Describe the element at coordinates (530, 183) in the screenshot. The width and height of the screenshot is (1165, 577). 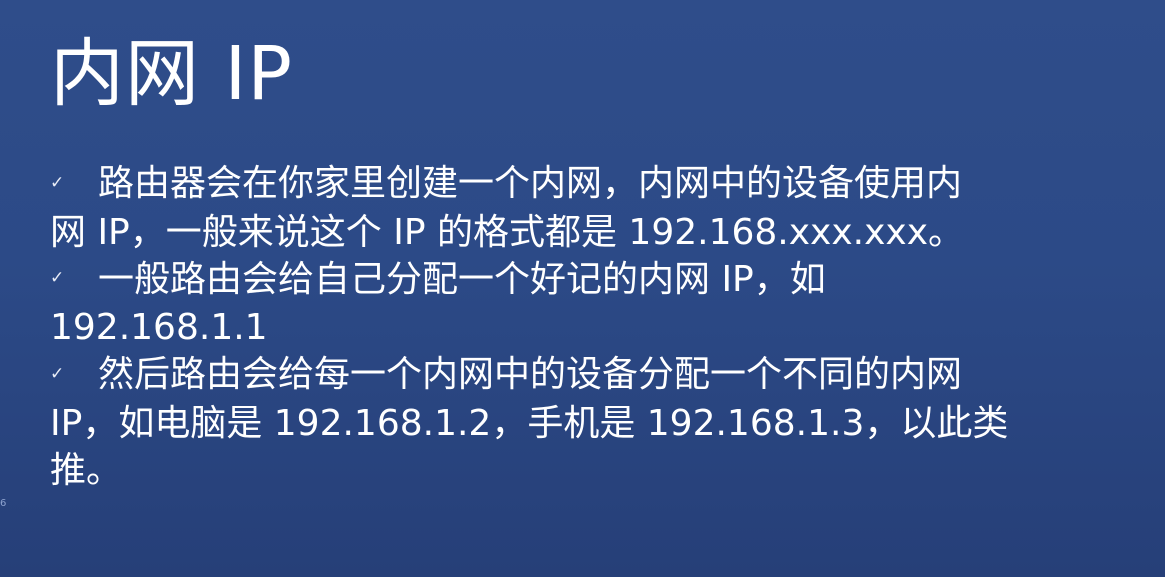
I see `bullet-text-line: 路由器会在你家里创建一个内网，内网中的设备使用内` at that location.